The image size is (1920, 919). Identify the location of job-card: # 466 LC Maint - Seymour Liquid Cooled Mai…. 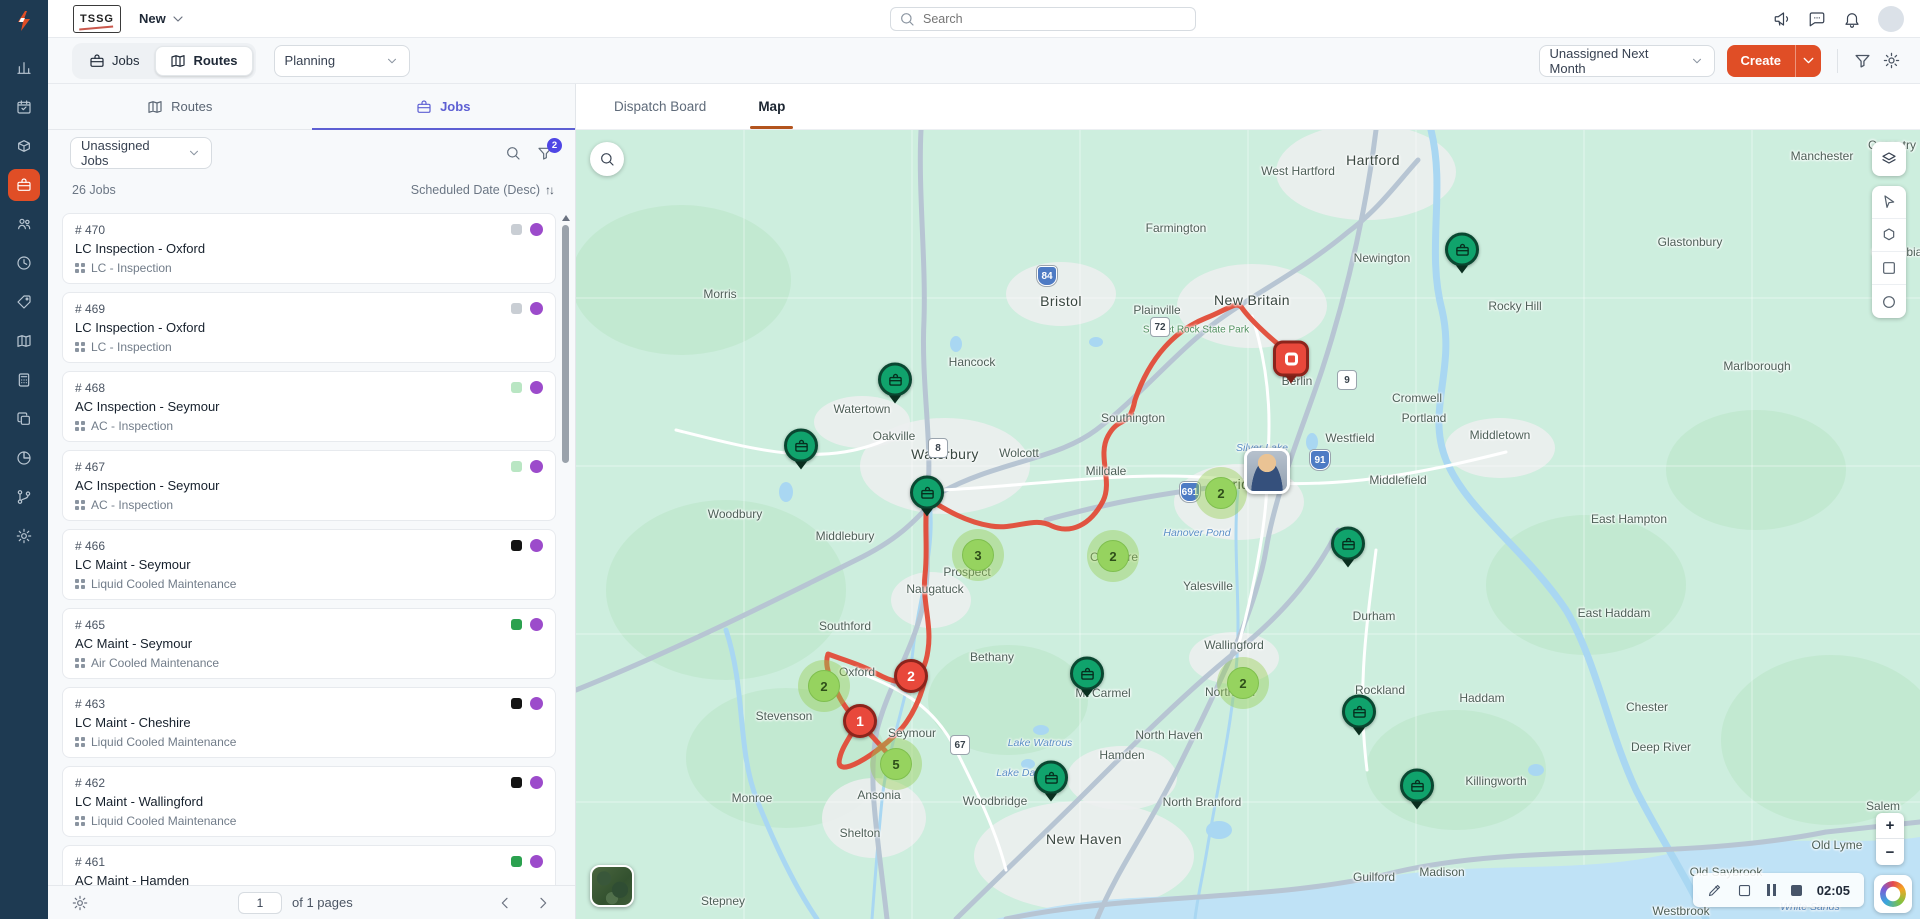
(309, 564).